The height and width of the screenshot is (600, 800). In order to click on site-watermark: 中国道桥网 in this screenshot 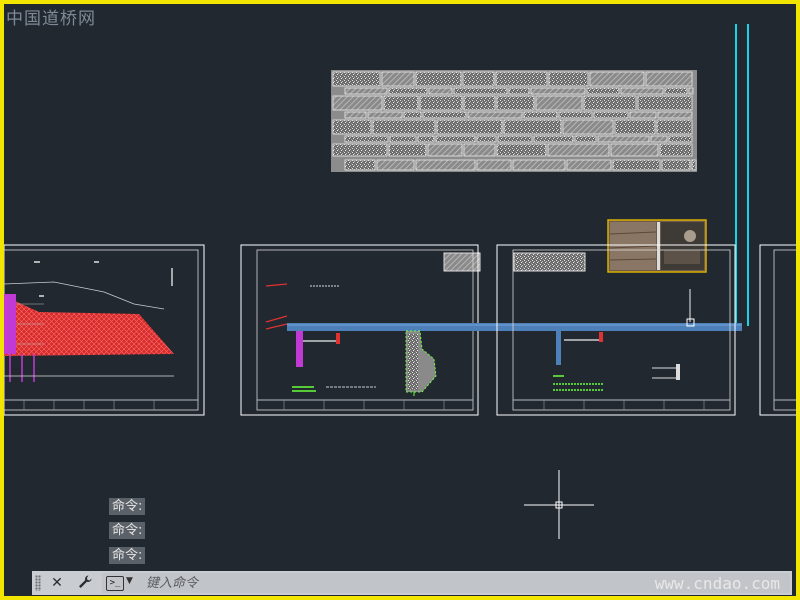, I will do `click(51, 19)`.